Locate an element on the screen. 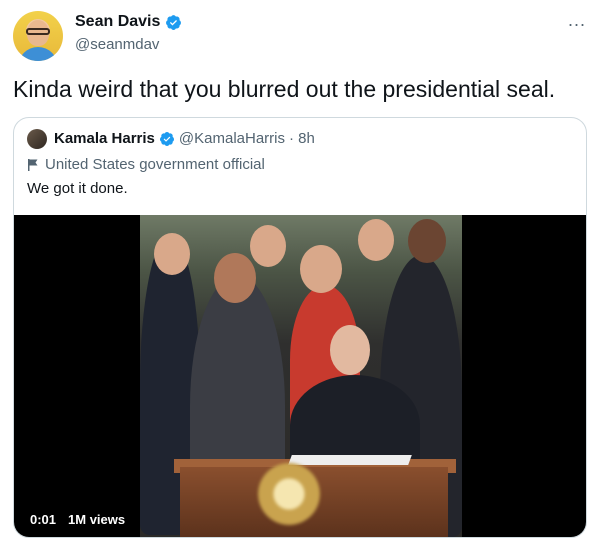 The image size is (600, 546). quoted-timestamp: · 8h is located at coordinates (302, 138).